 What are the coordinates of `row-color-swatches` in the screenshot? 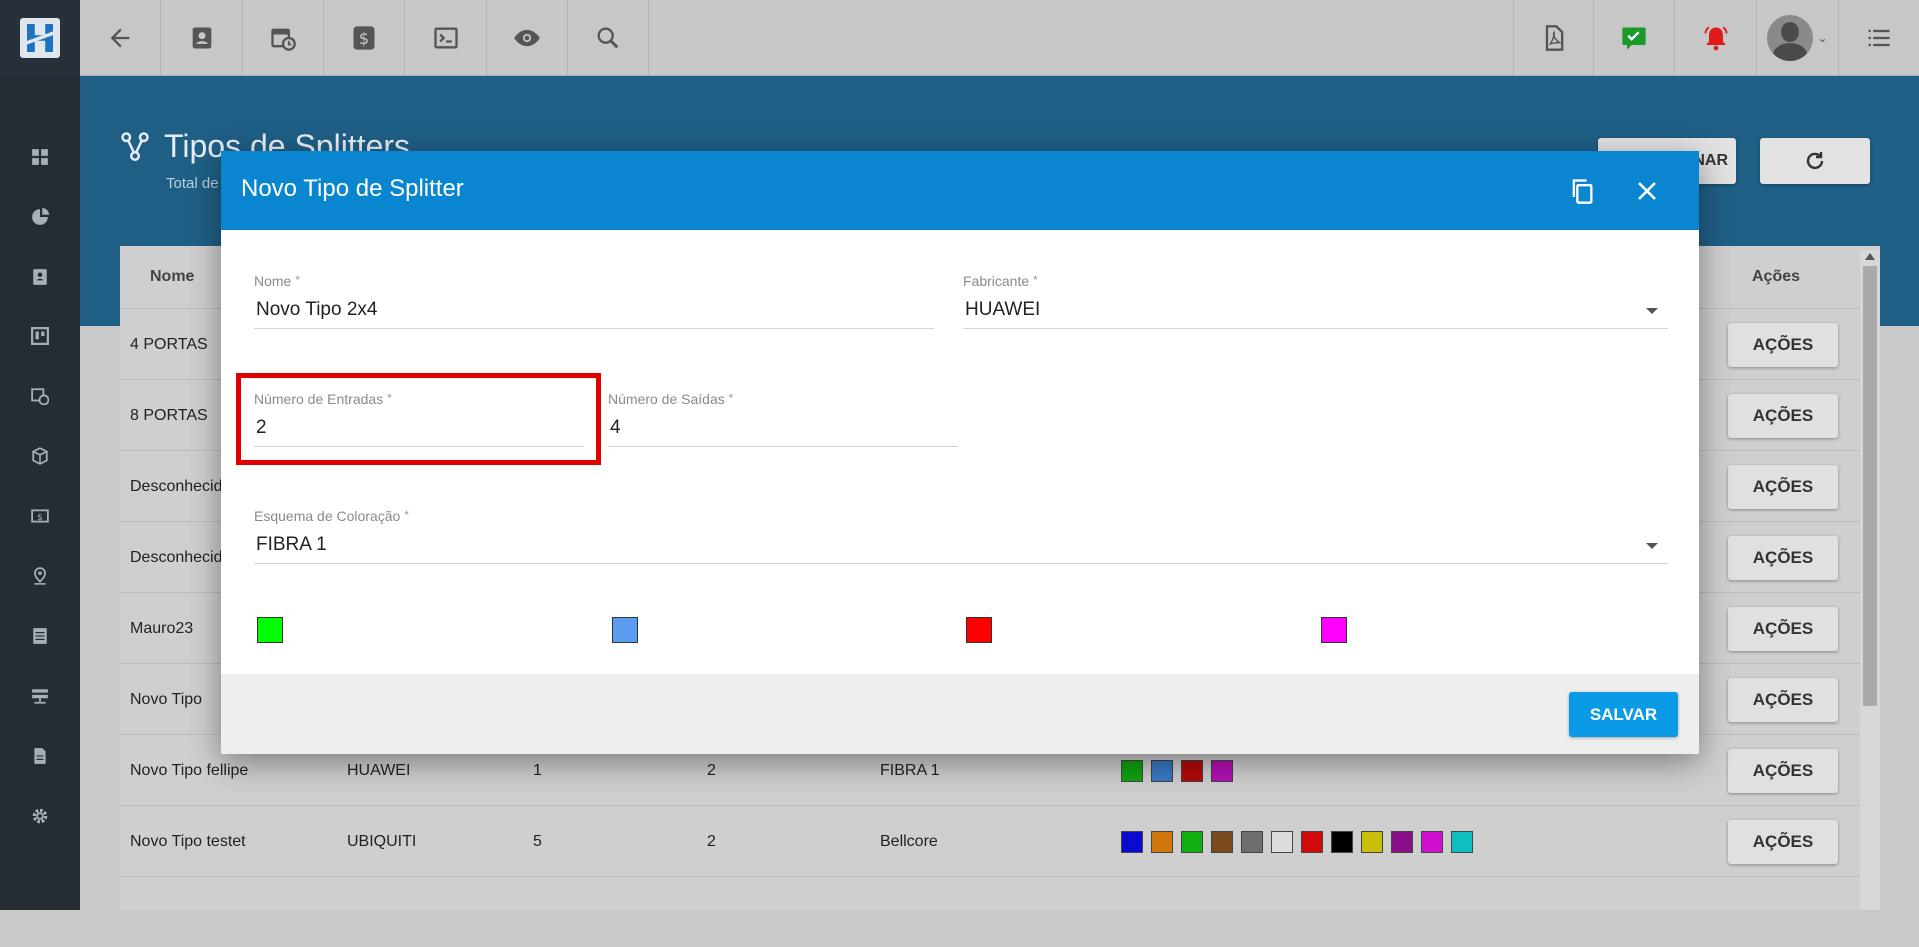 It's located at (1177, 771).